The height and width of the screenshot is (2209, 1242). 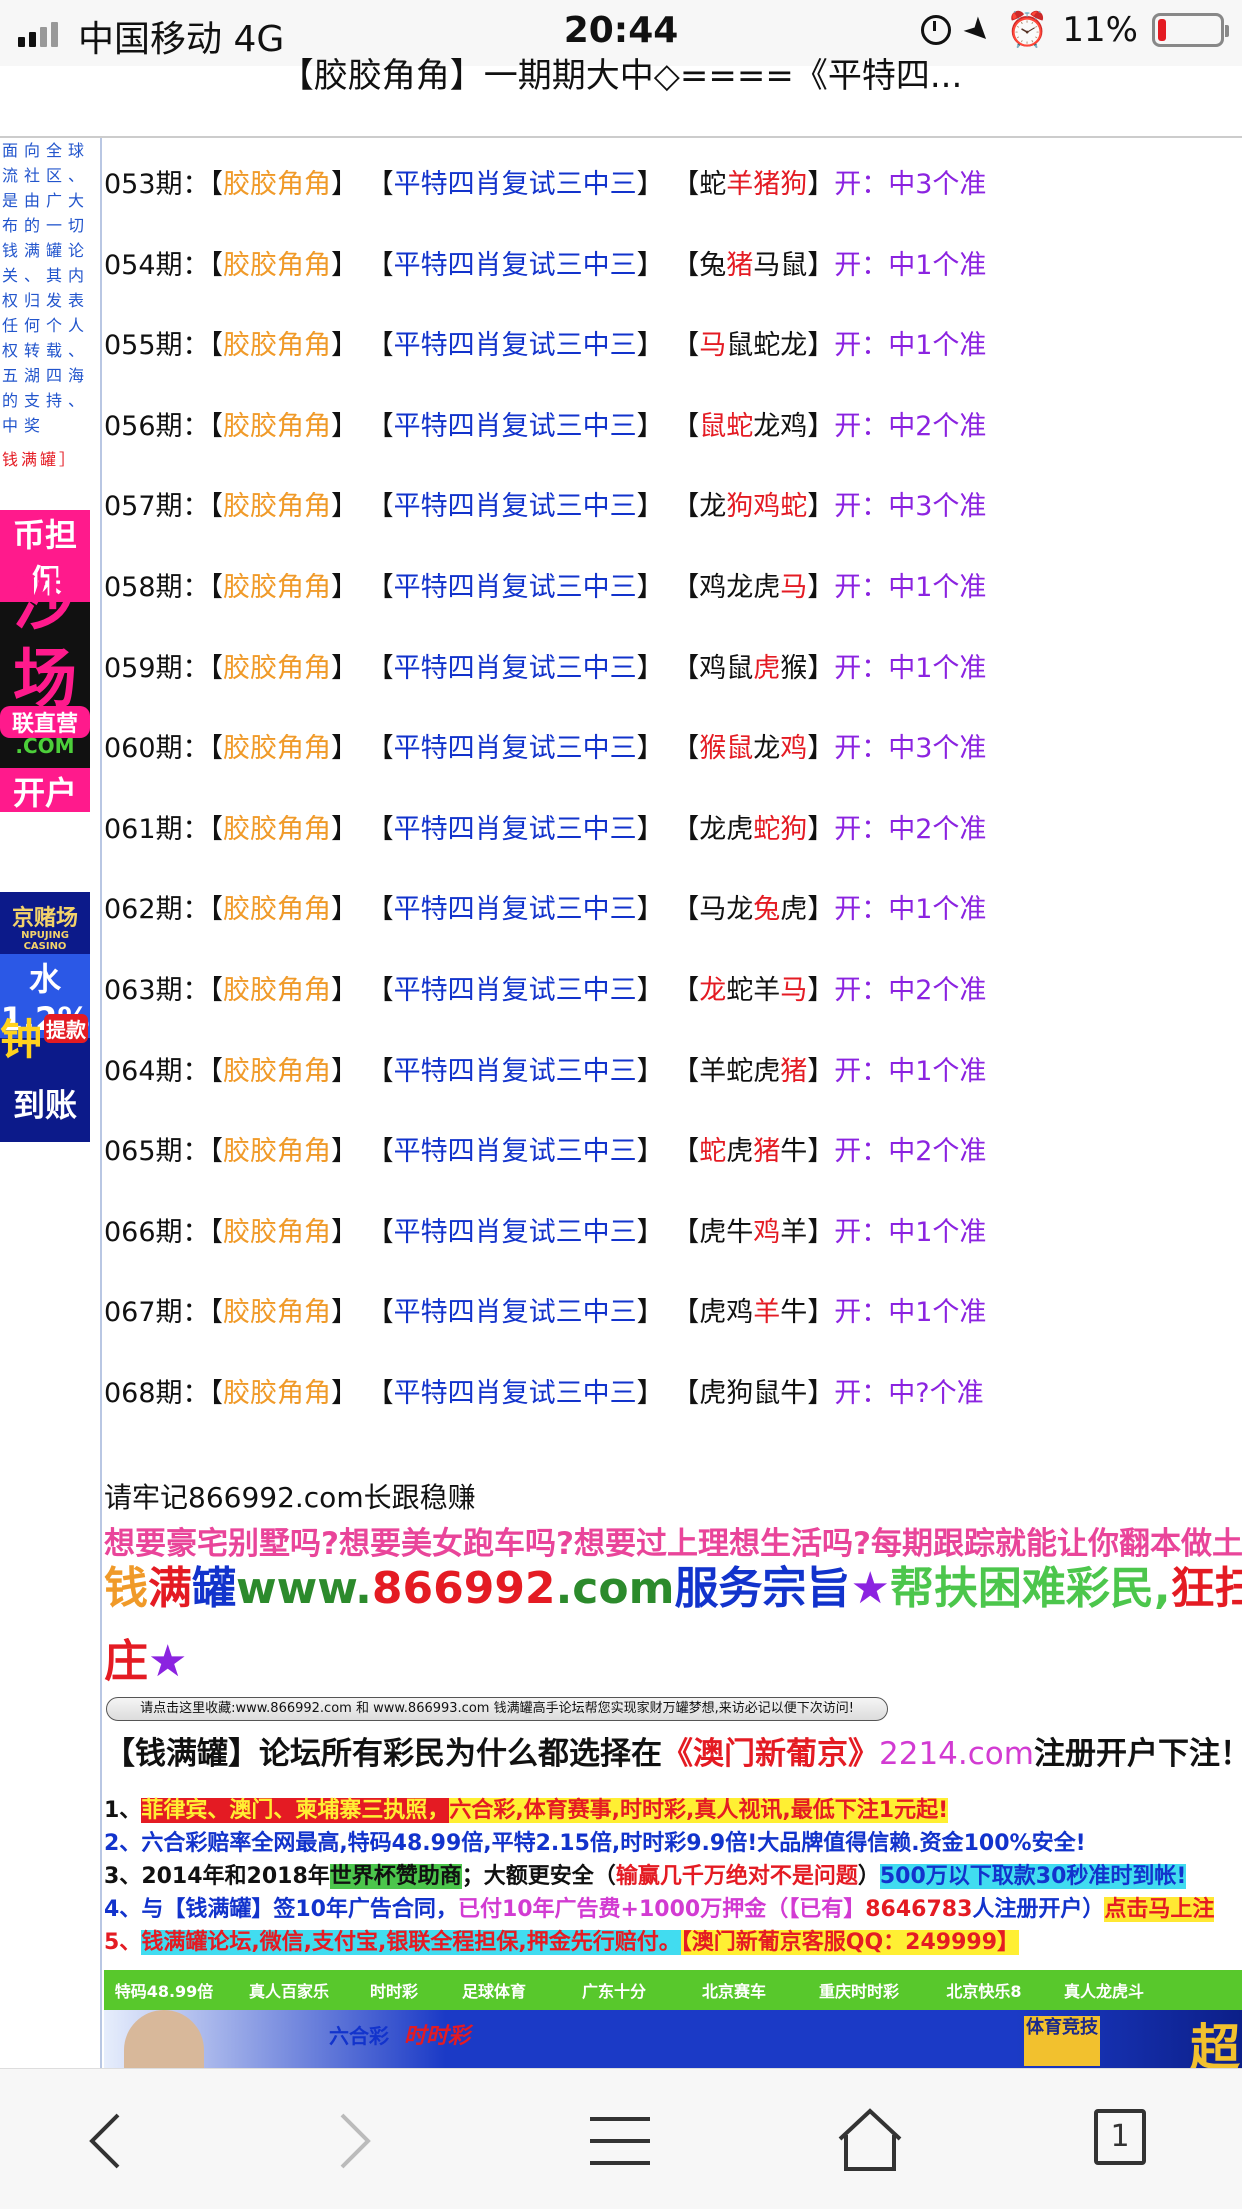 I want to click on why-a: 【钱满罐】论坛所有彩民为什么都选择在, so click(x=383, y=1754).